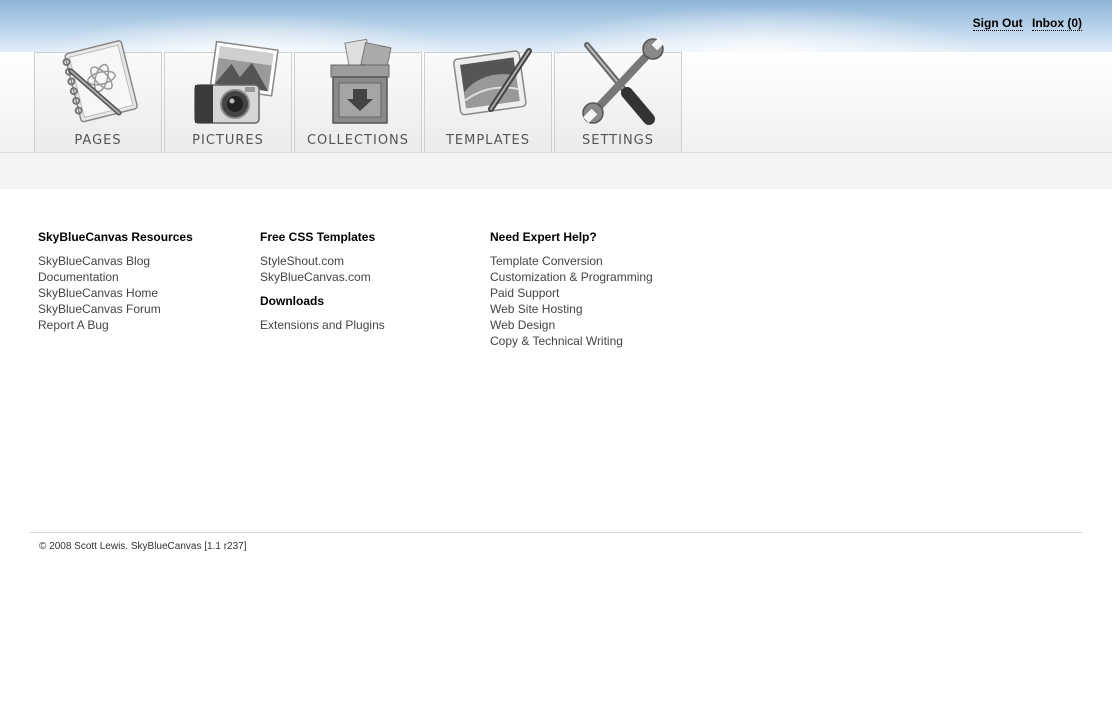  Describe the element at coordinates (358, 140) in the screenshot. I see `tab-label: COLLECTIONS` at that location.